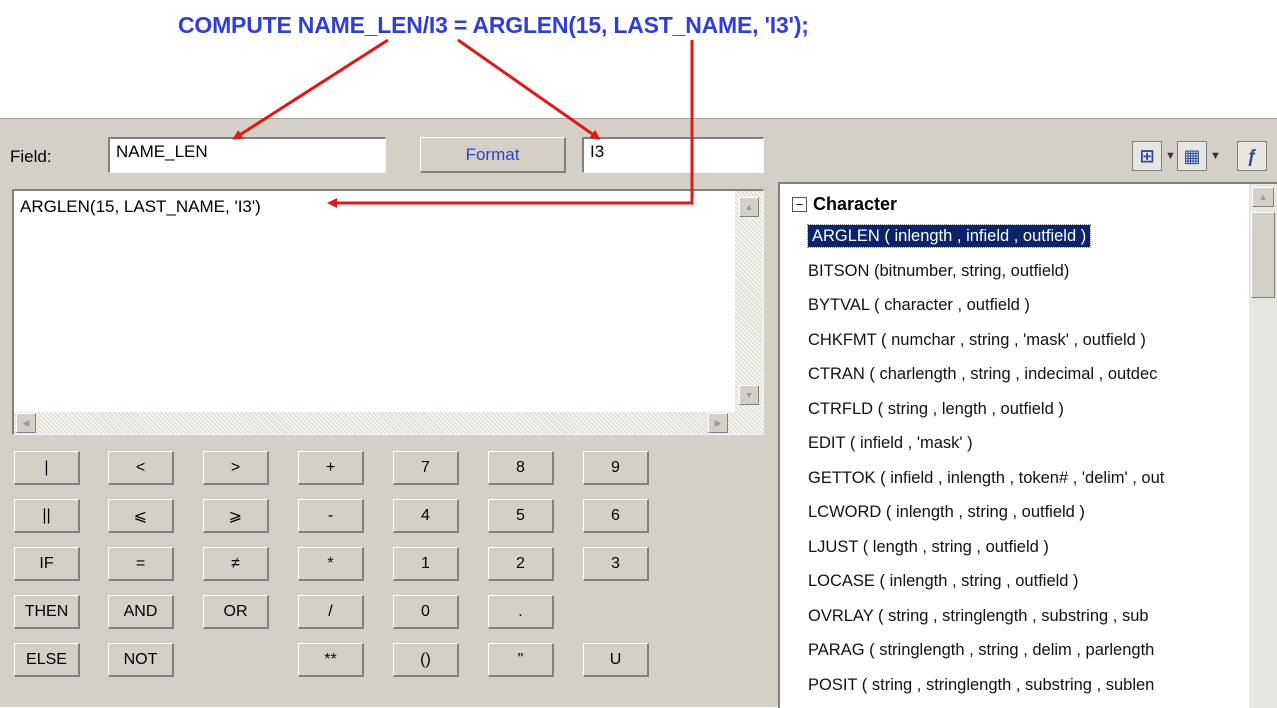 The image size is (1277, 708). I want to click on function-icon: ƒ, so click(1252, 156).